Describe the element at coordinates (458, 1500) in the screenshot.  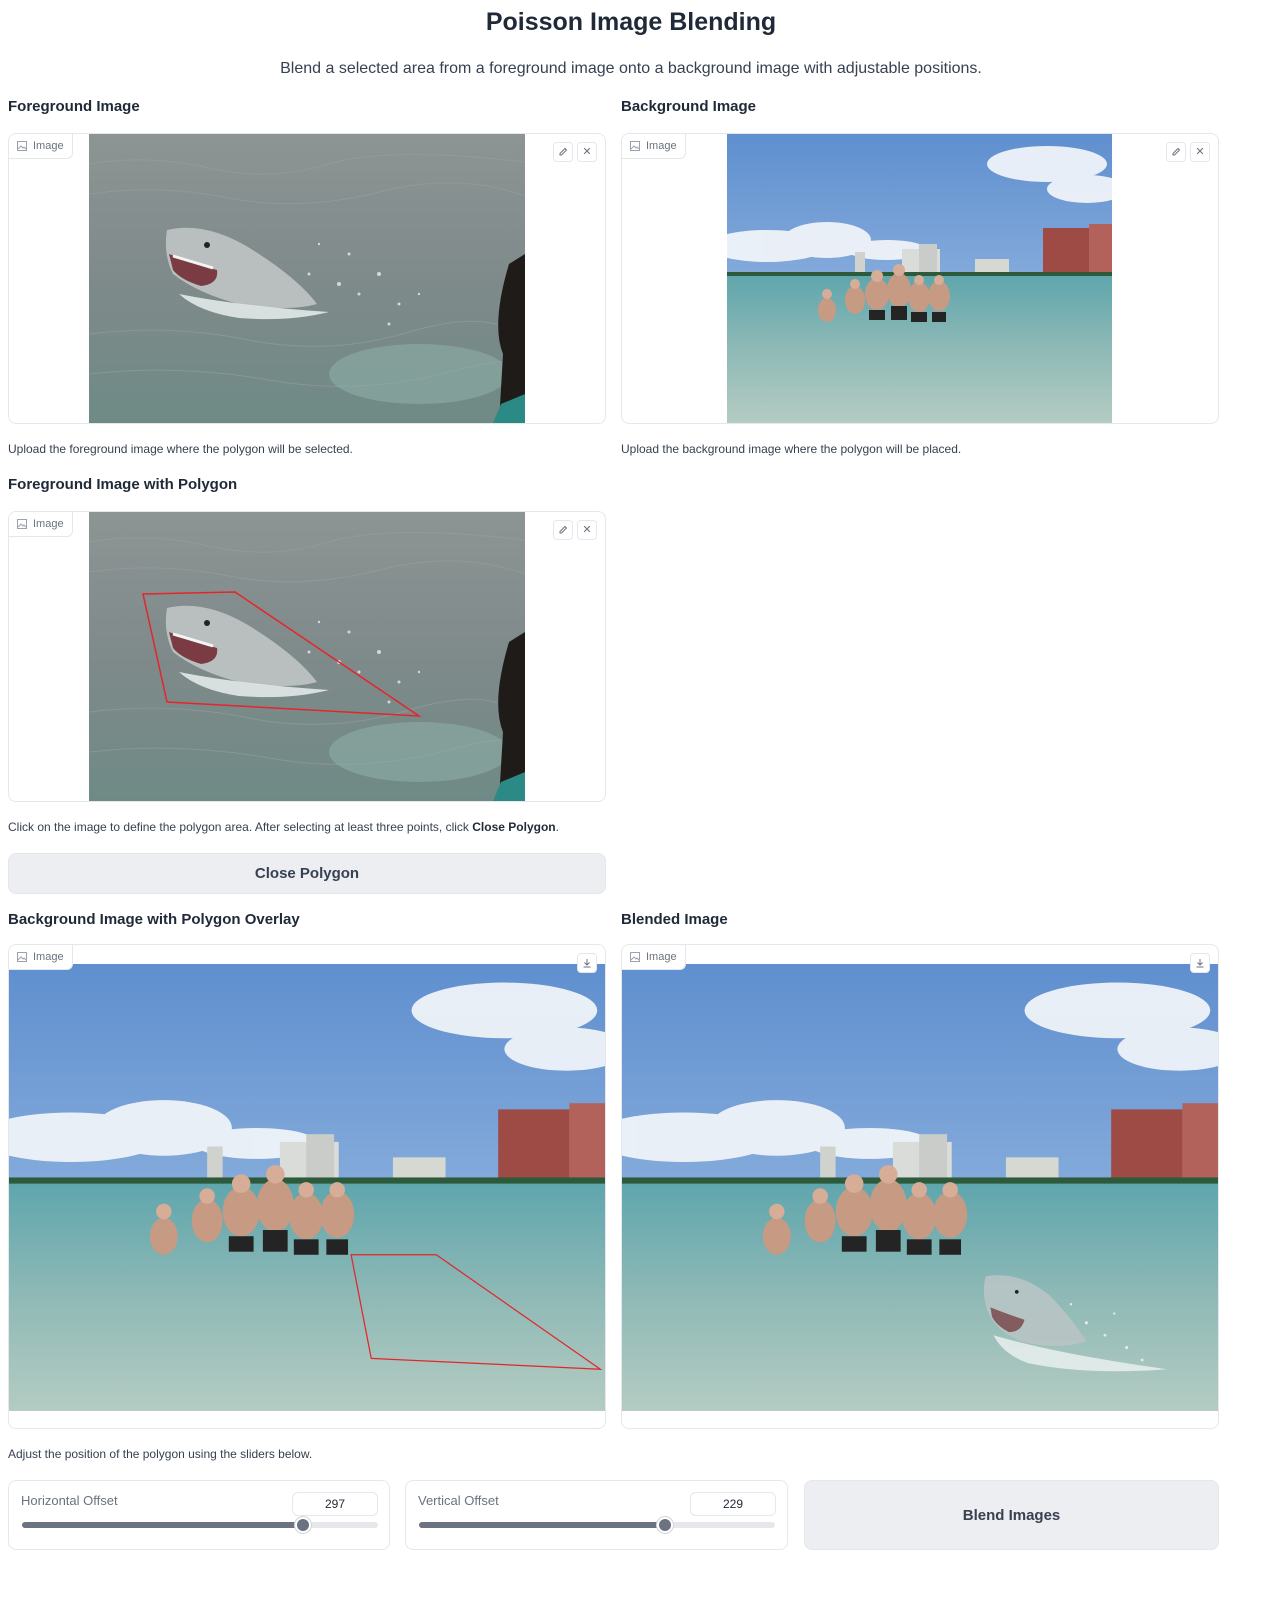
I see `vertical-offset-label: Vertical Offset` at that location.